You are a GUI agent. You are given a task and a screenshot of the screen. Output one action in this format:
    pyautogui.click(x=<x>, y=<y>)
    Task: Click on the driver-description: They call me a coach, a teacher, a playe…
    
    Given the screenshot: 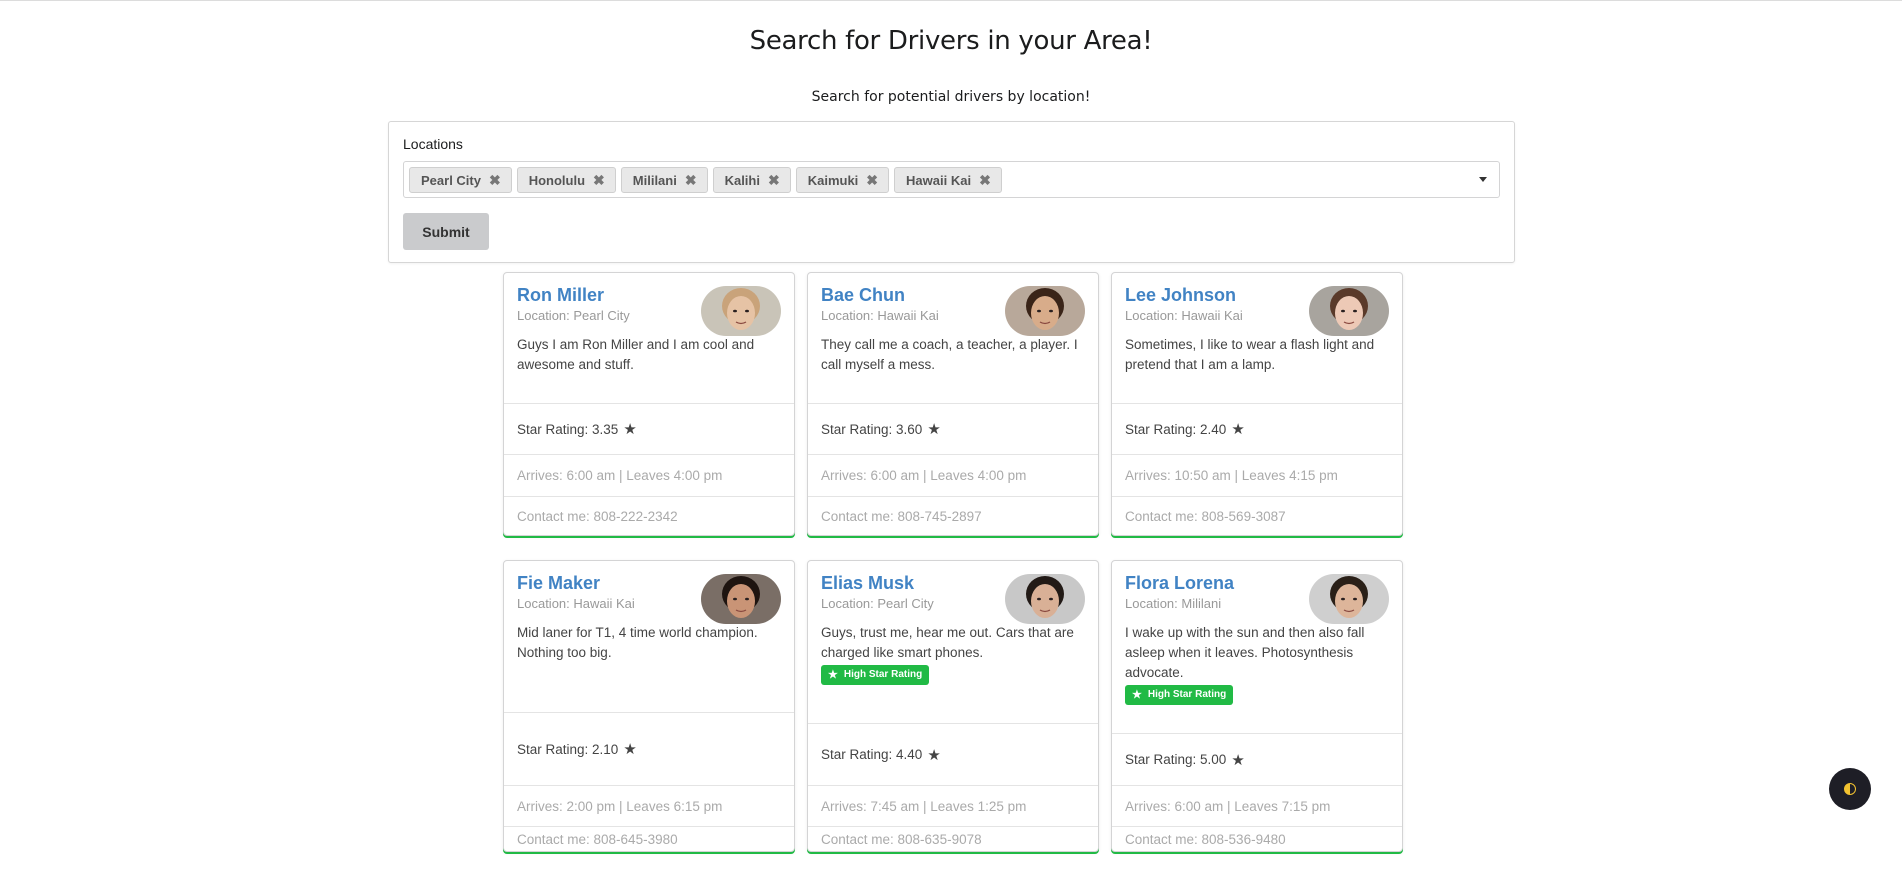 What is the action you would take?
    pyautogui.click(x=949, y=354)
    